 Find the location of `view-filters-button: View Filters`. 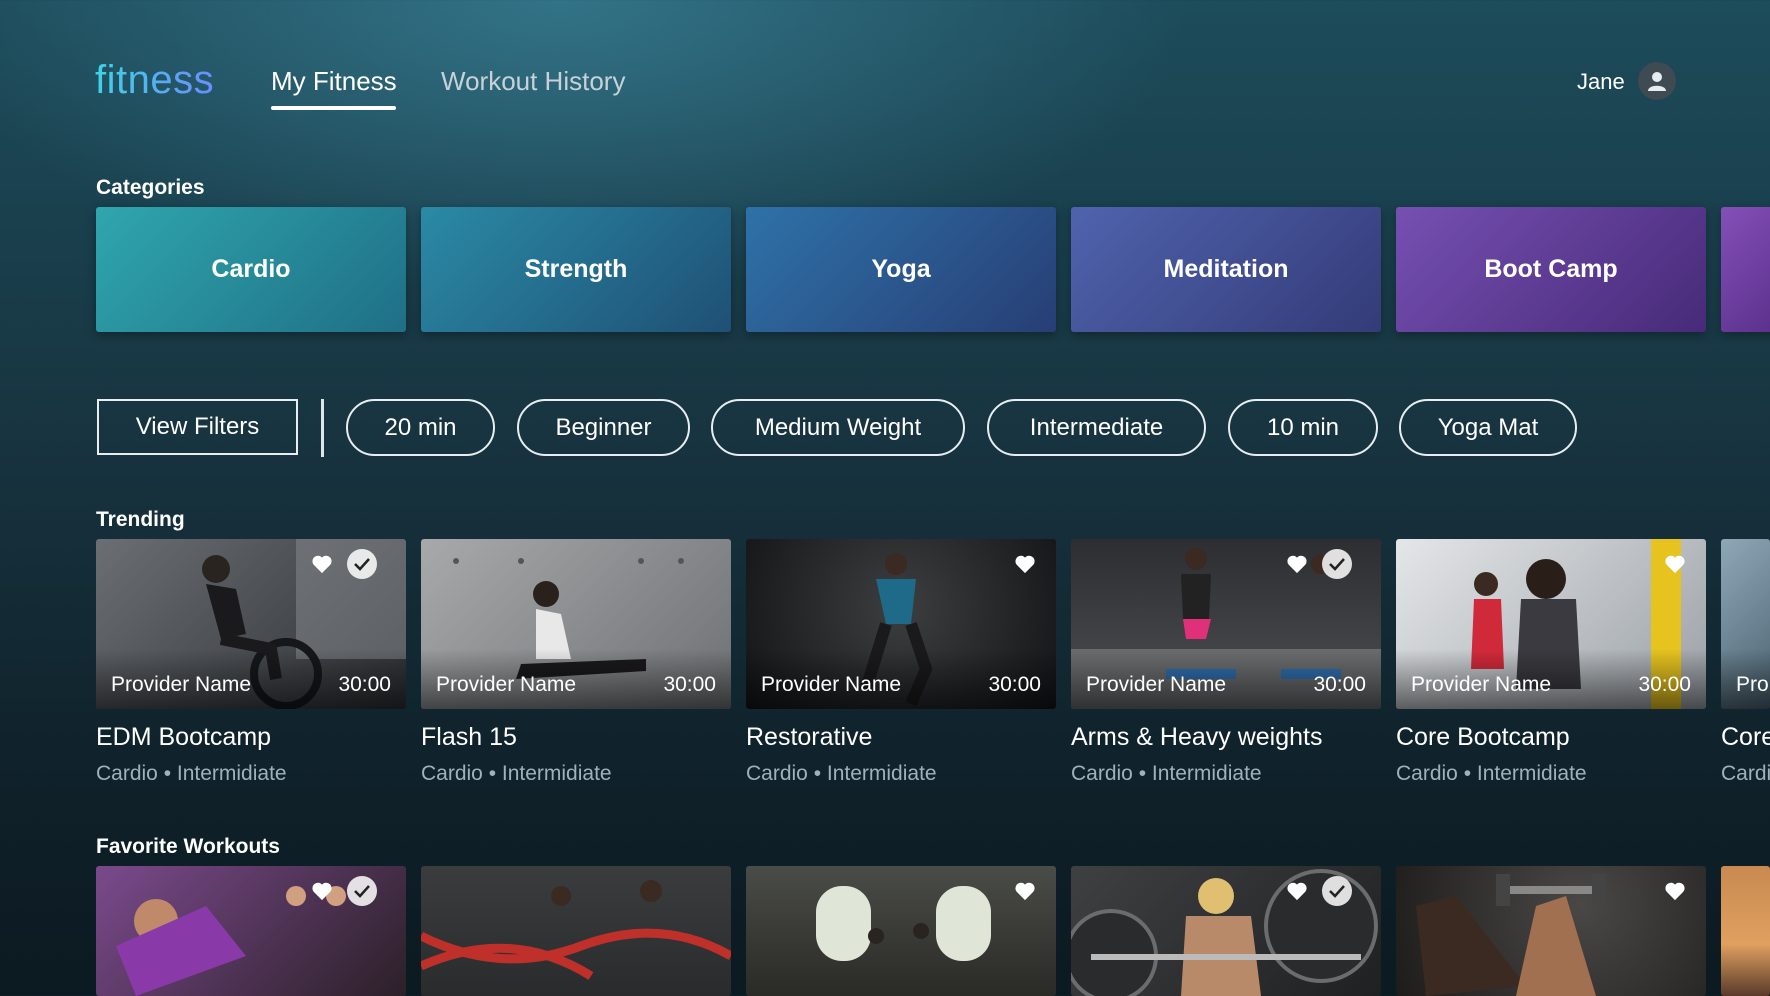

view-filters-button: View Filters is located at coordinates (197, 427).